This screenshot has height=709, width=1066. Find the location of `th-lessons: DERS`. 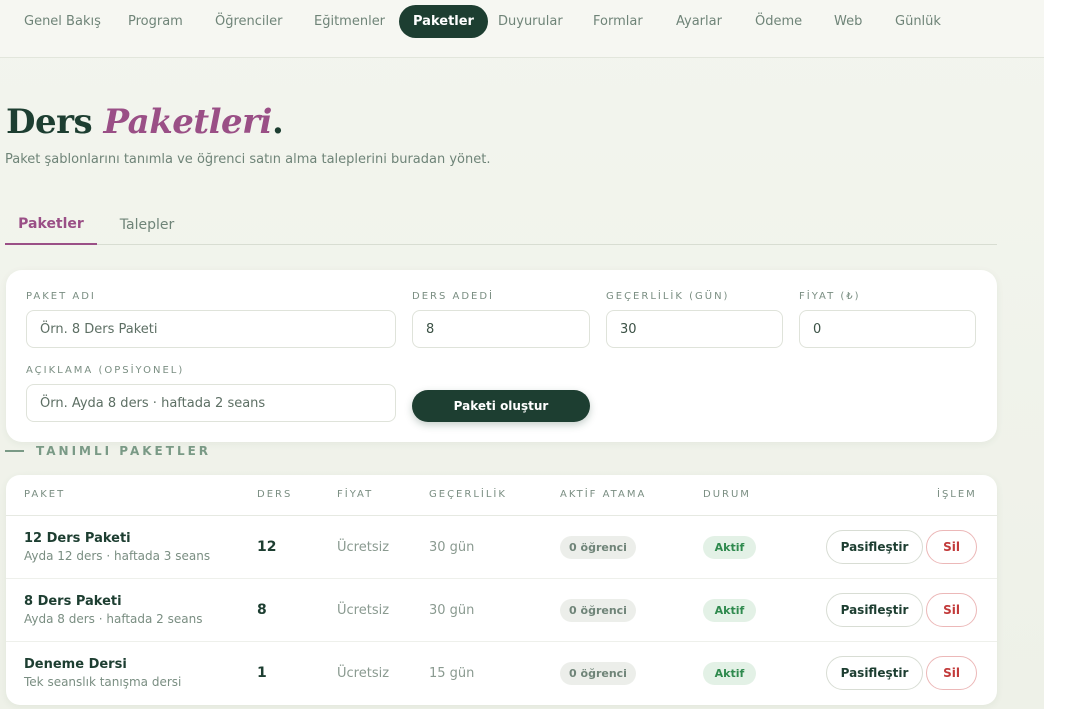

th-lessons: DERS is located at coordinates (275, 494).